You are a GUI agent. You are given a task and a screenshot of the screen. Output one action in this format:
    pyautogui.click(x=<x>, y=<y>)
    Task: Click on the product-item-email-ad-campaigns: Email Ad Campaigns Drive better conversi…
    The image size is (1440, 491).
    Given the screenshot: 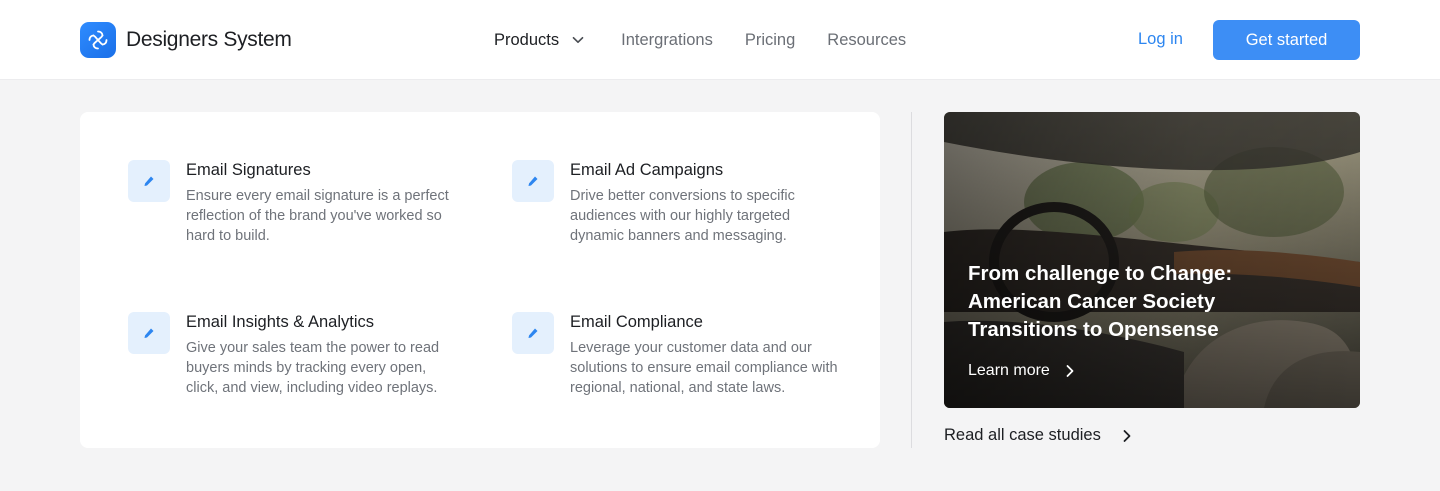 What is the action you would take?
    pyautogui.click(x=672, y=203)
    